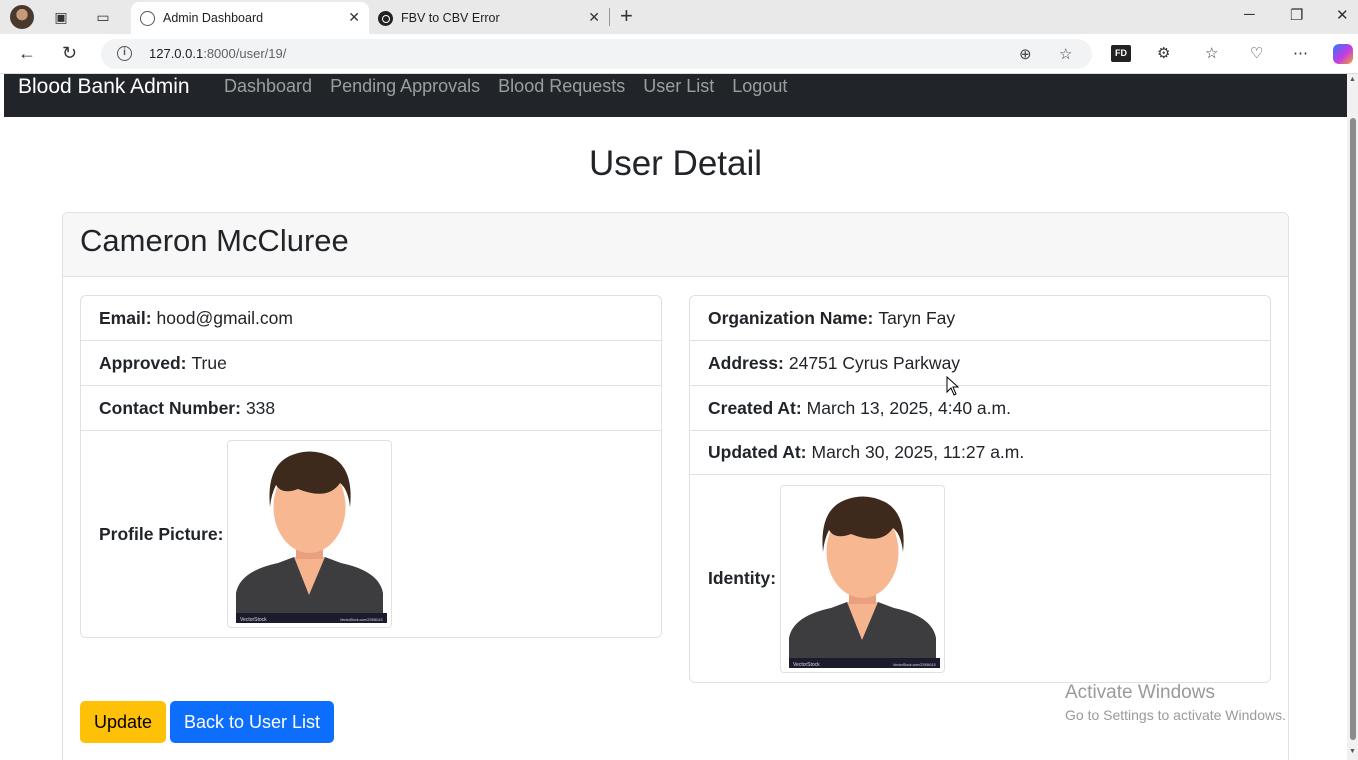 Image resolution: width=1358 pixels, height=760 pixels. I want to click on tab-title: FBV to CBV Error, so click(450, 18).